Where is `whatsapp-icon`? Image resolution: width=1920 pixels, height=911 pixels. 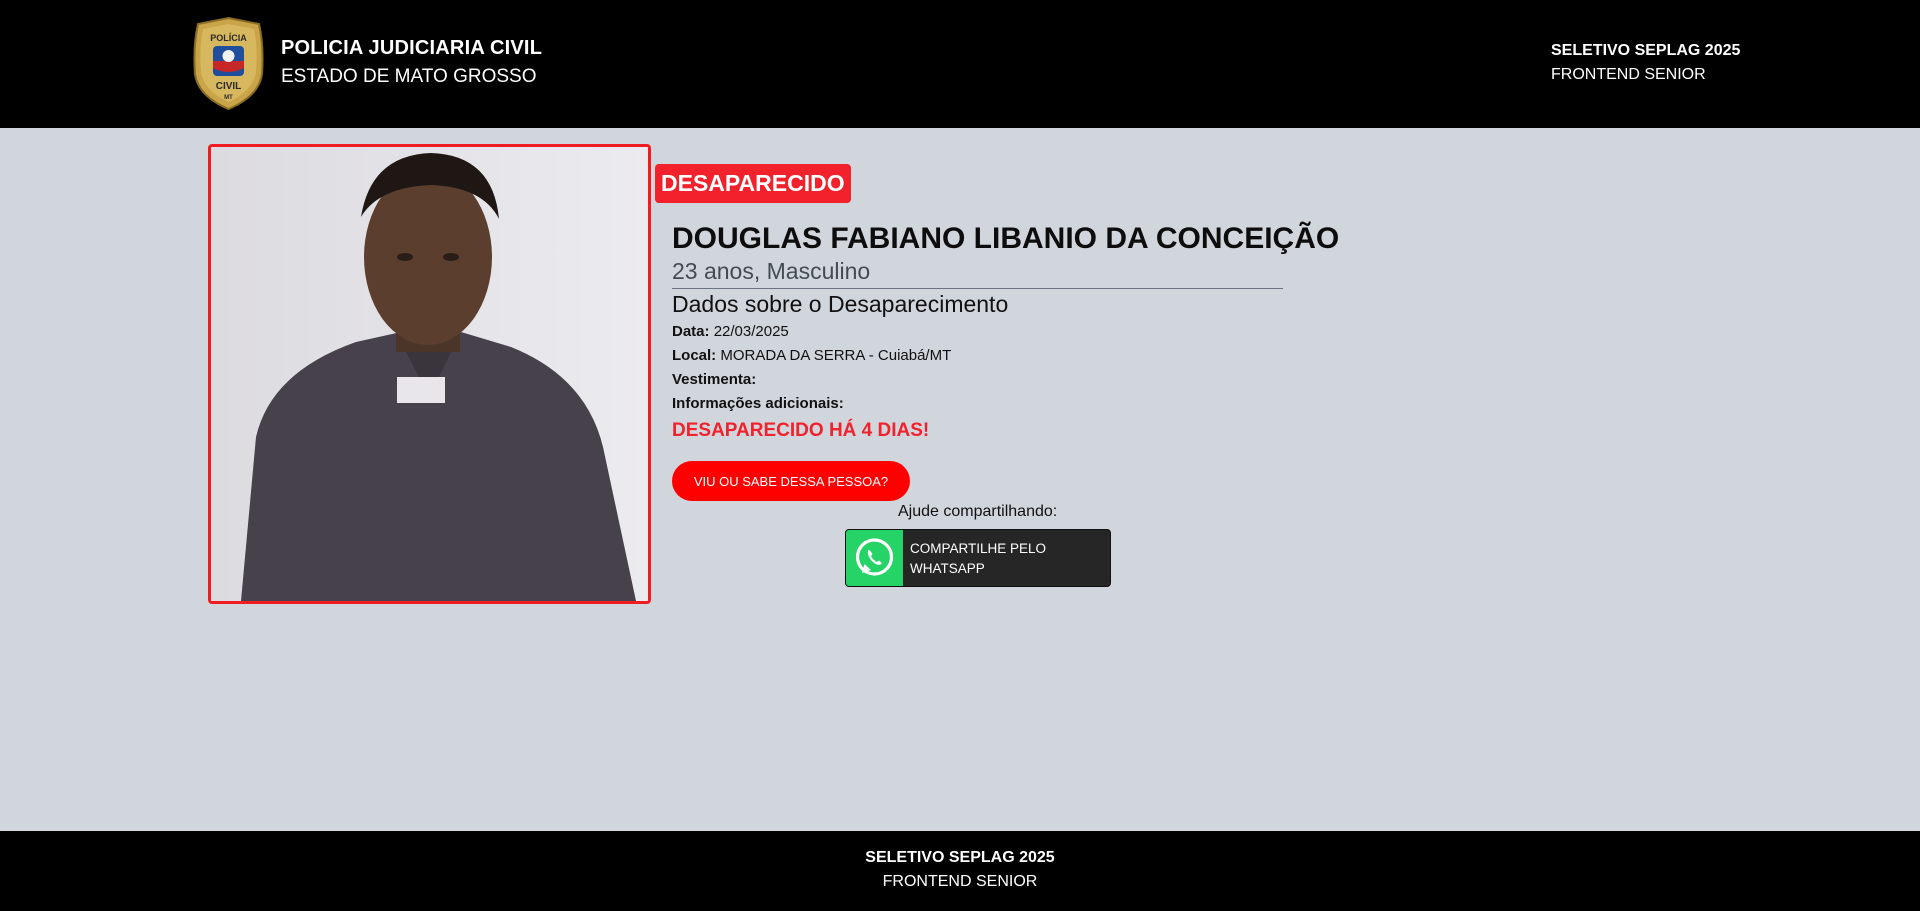 whatsapp-icon is located at coordinates (874, 557).